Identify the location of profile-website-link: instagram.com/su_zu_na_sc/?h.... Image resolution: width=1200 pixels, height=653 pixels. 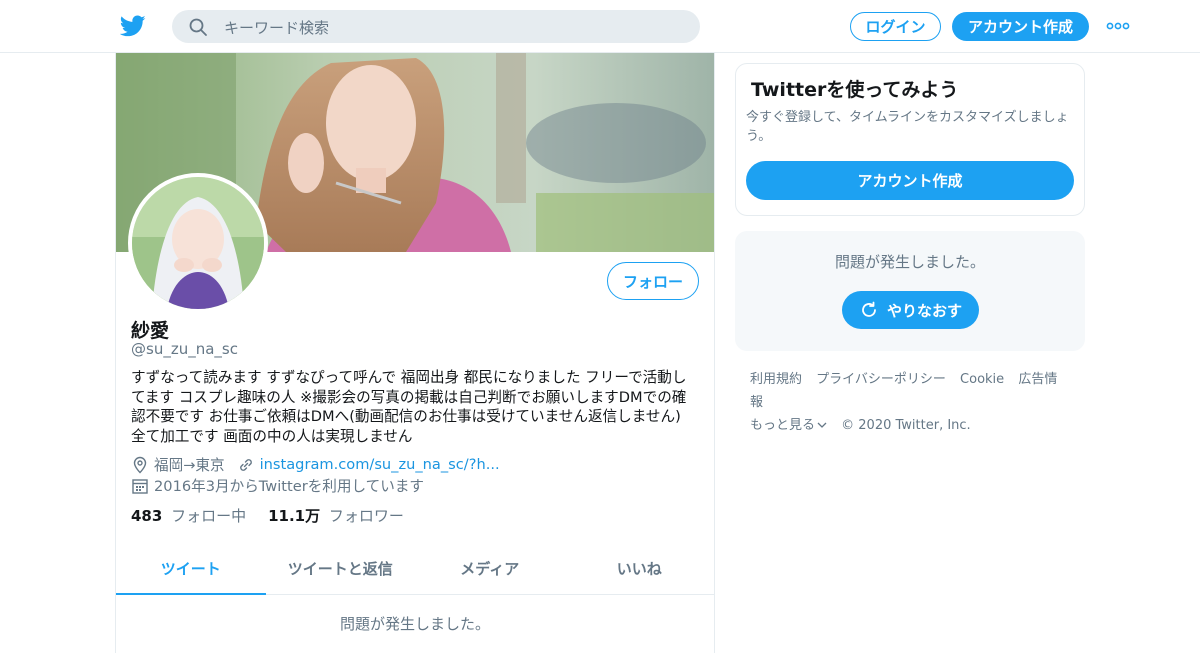
(380, 464).